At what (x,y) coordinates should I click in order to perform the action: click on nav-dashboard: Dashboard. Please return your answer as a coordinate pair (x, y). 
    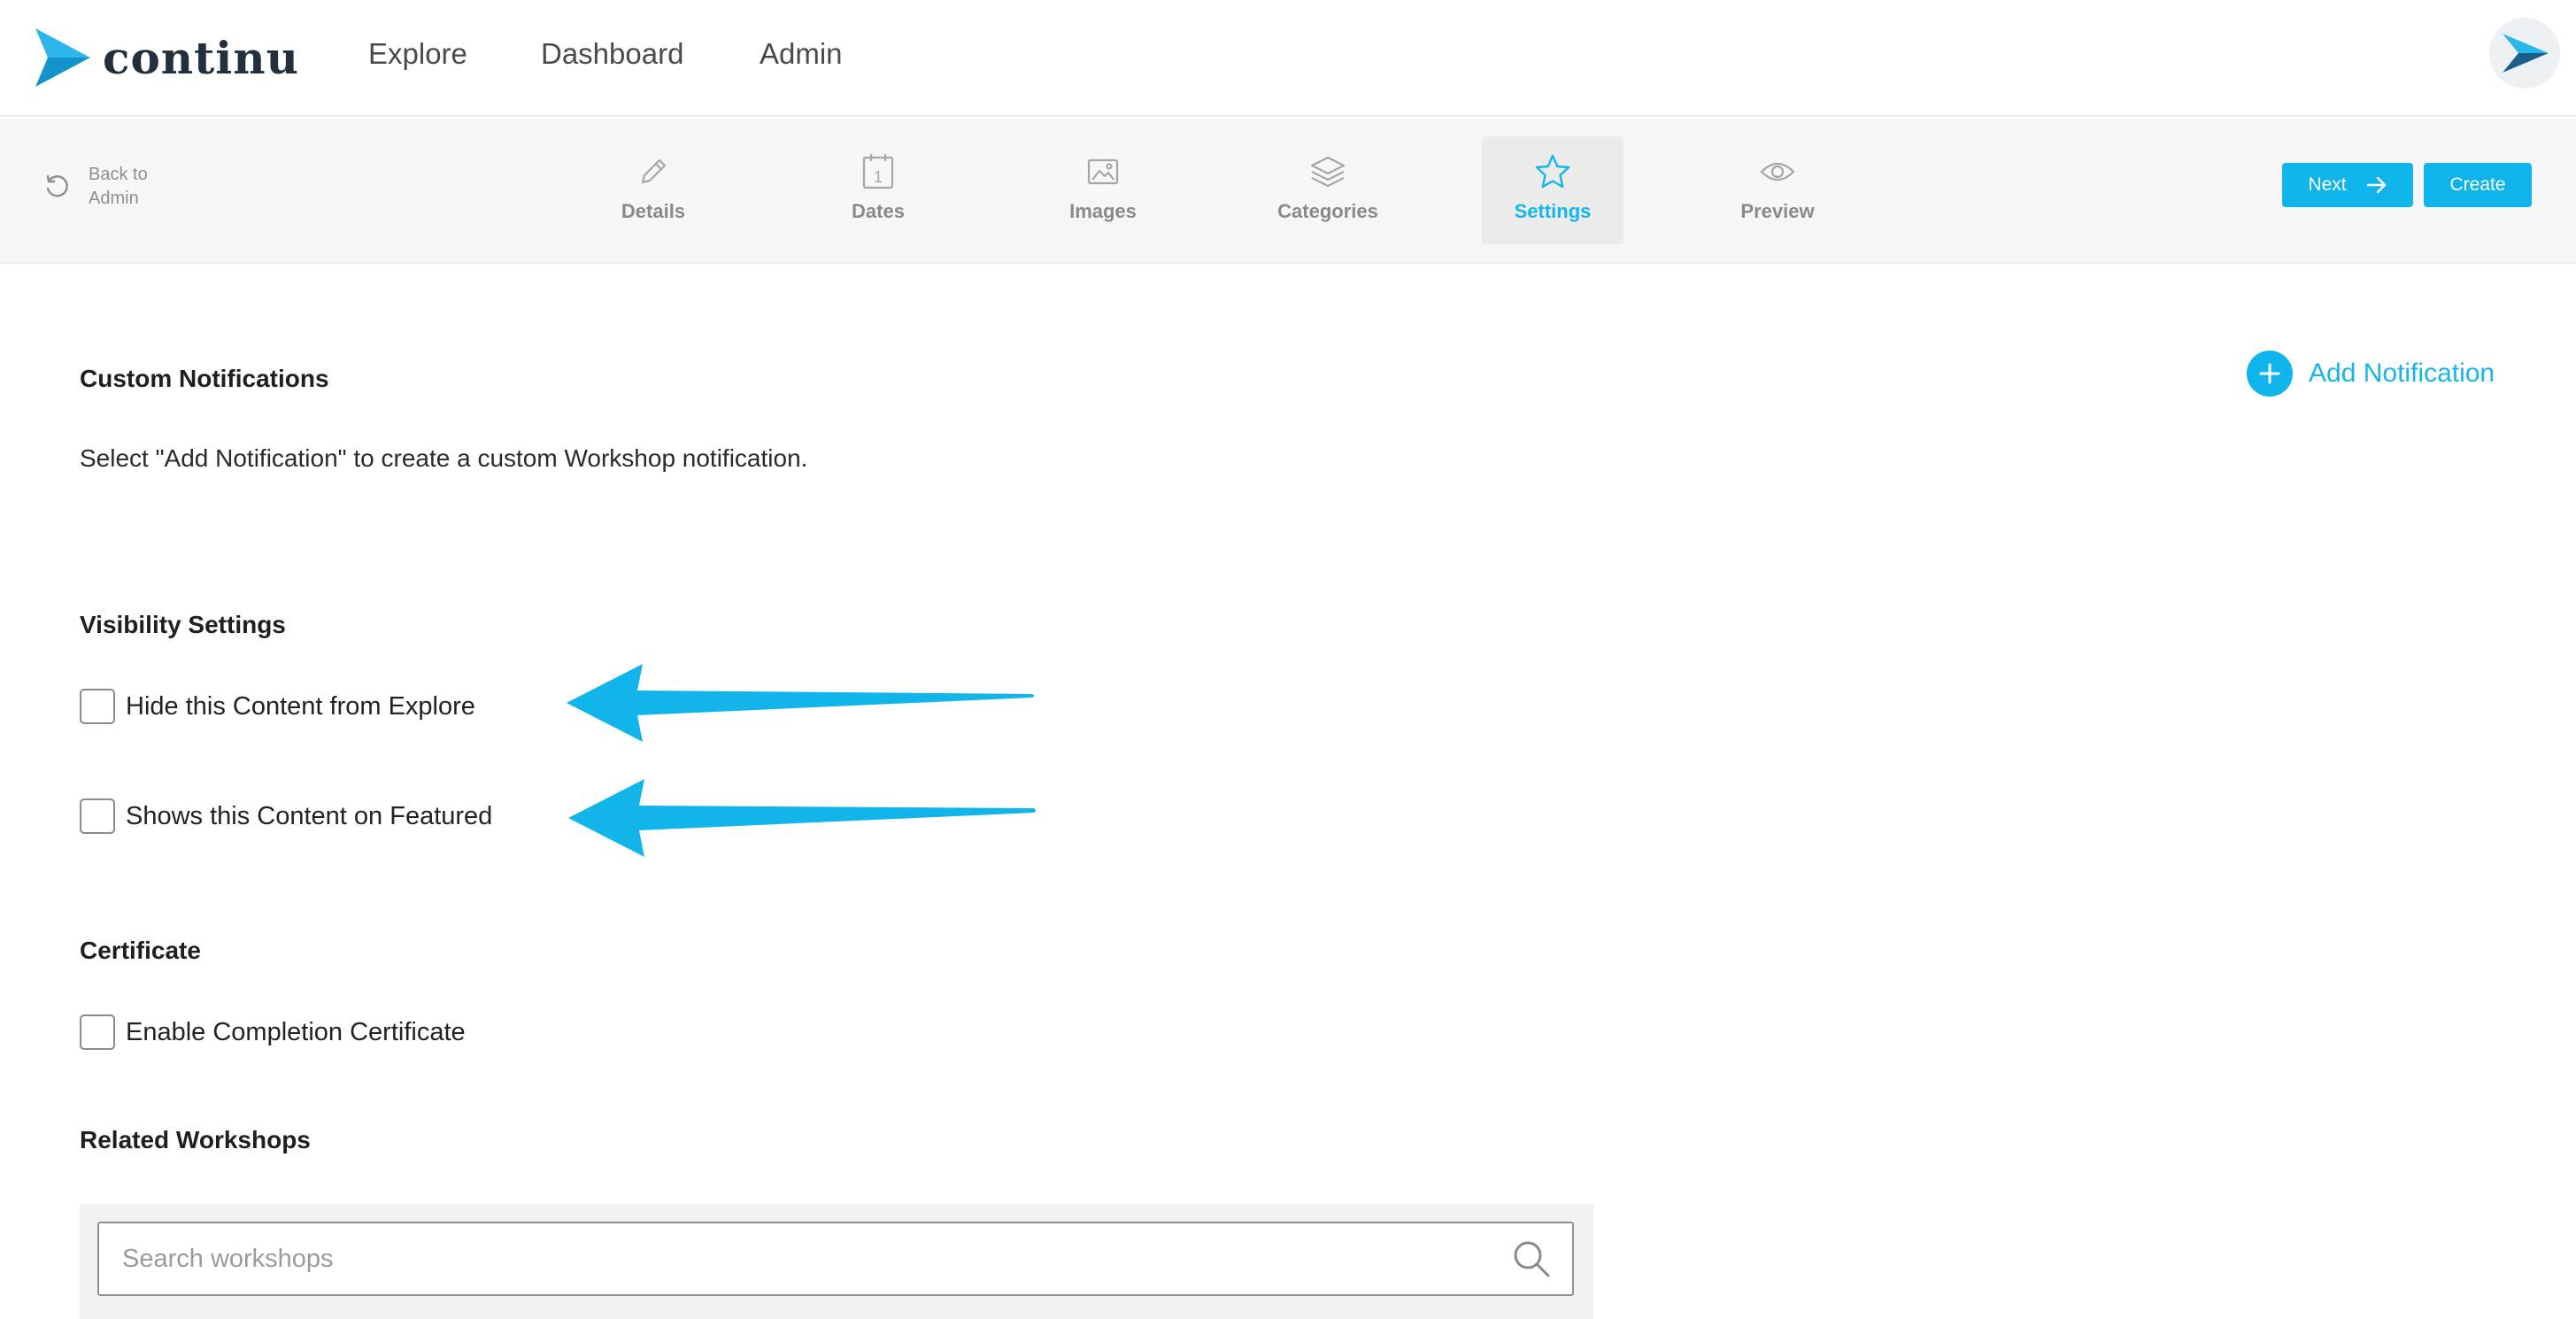
    Looking at the image, I should click on (612, 54).